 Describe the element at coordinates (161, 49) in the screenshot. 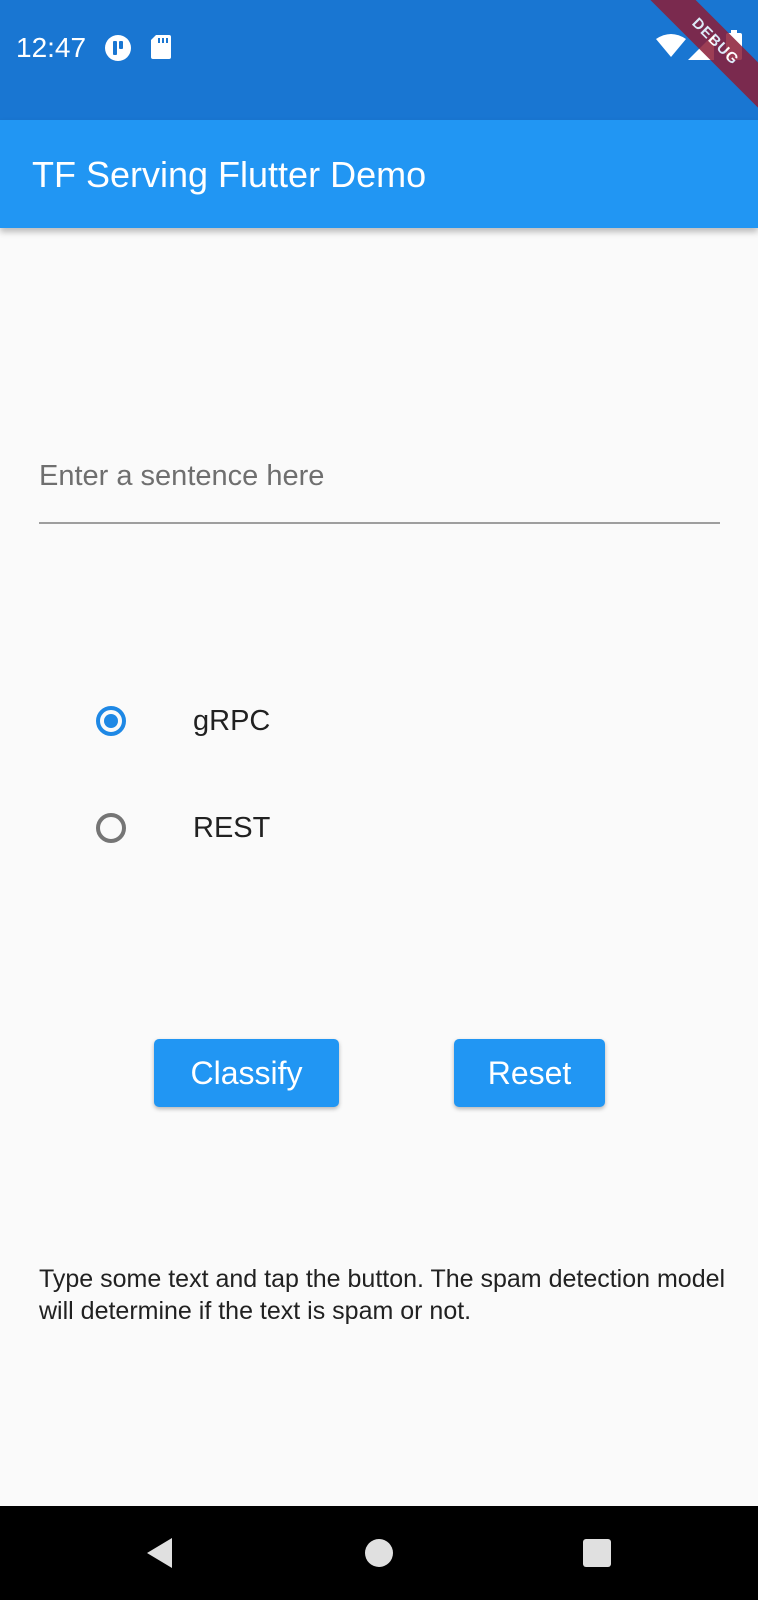

I see `sd-card-icon` at that location.